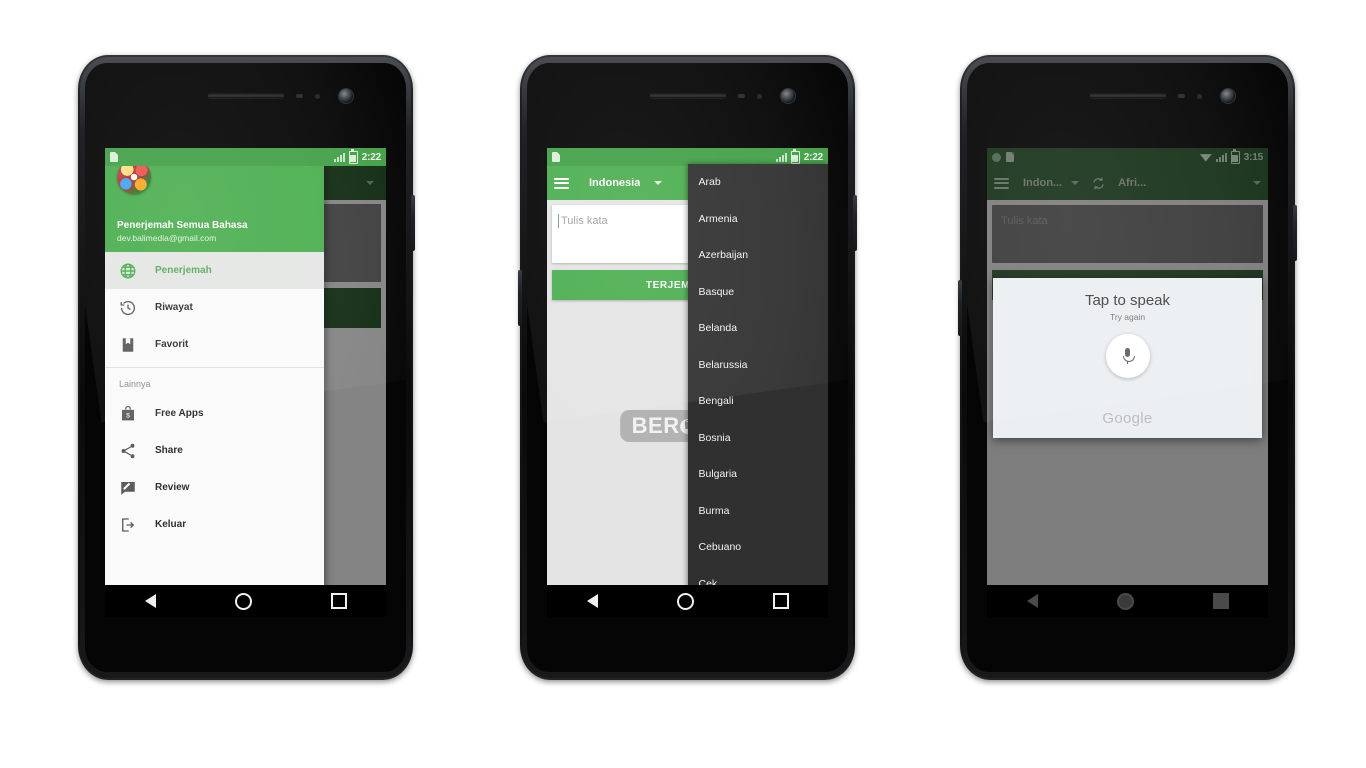 Image resolution: width=1366 pixels, height=768 pixels. What do you see at coordinates (214, 524) in the screenshot?
I see `drawer-item-keluar: Keluar` at bounding box center [214, 524].